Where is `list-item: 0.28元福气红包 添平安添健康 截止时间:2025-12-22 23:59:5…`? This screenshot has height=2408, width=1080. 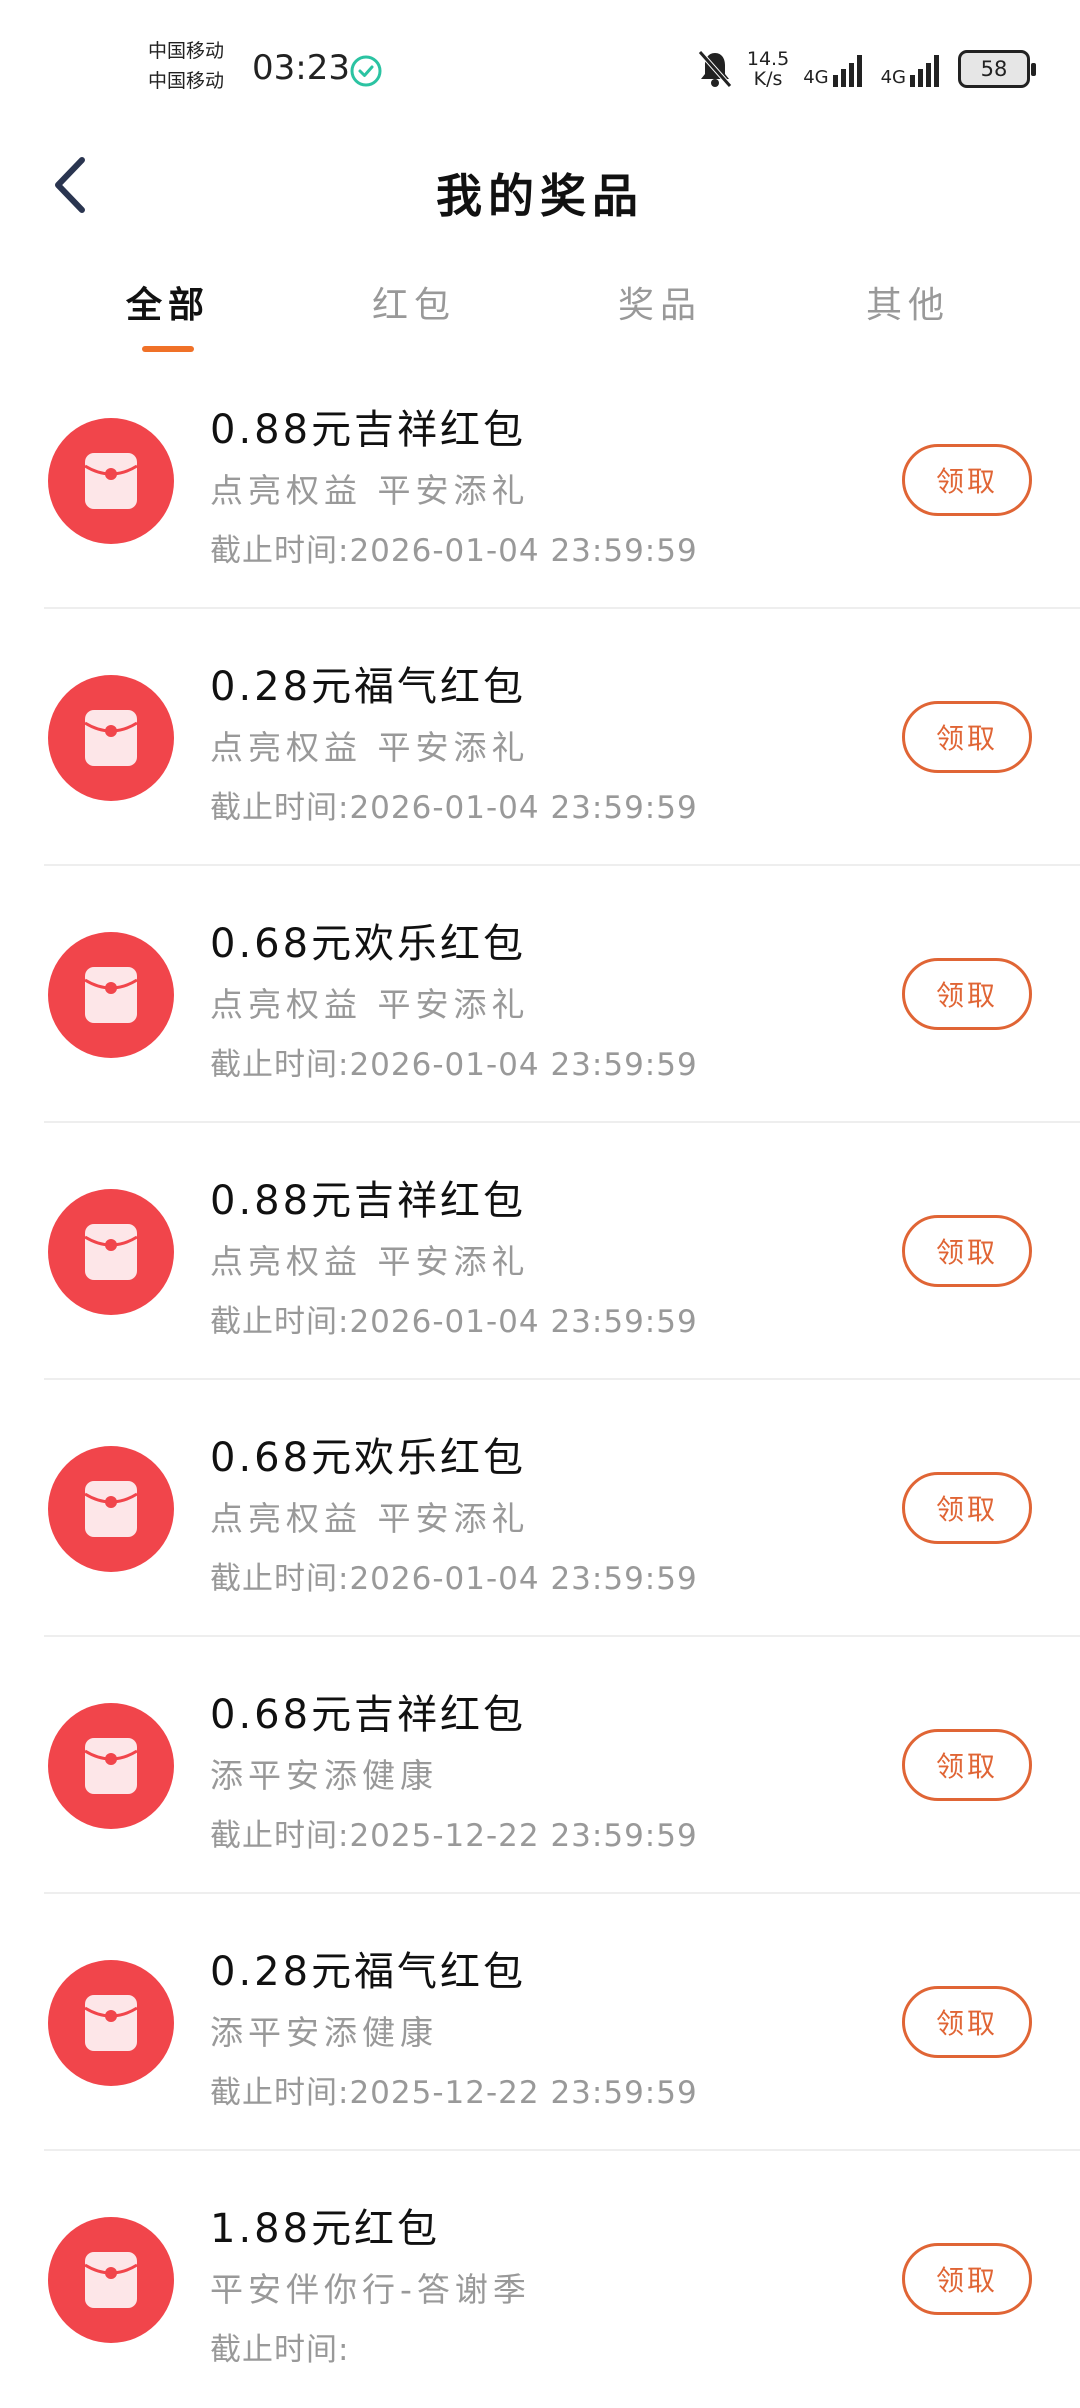 list-item: 0.28元福气红包 添平安添健康 截止时间:2025-12-22 23:59:5… is located at coordinates (562, 2022).